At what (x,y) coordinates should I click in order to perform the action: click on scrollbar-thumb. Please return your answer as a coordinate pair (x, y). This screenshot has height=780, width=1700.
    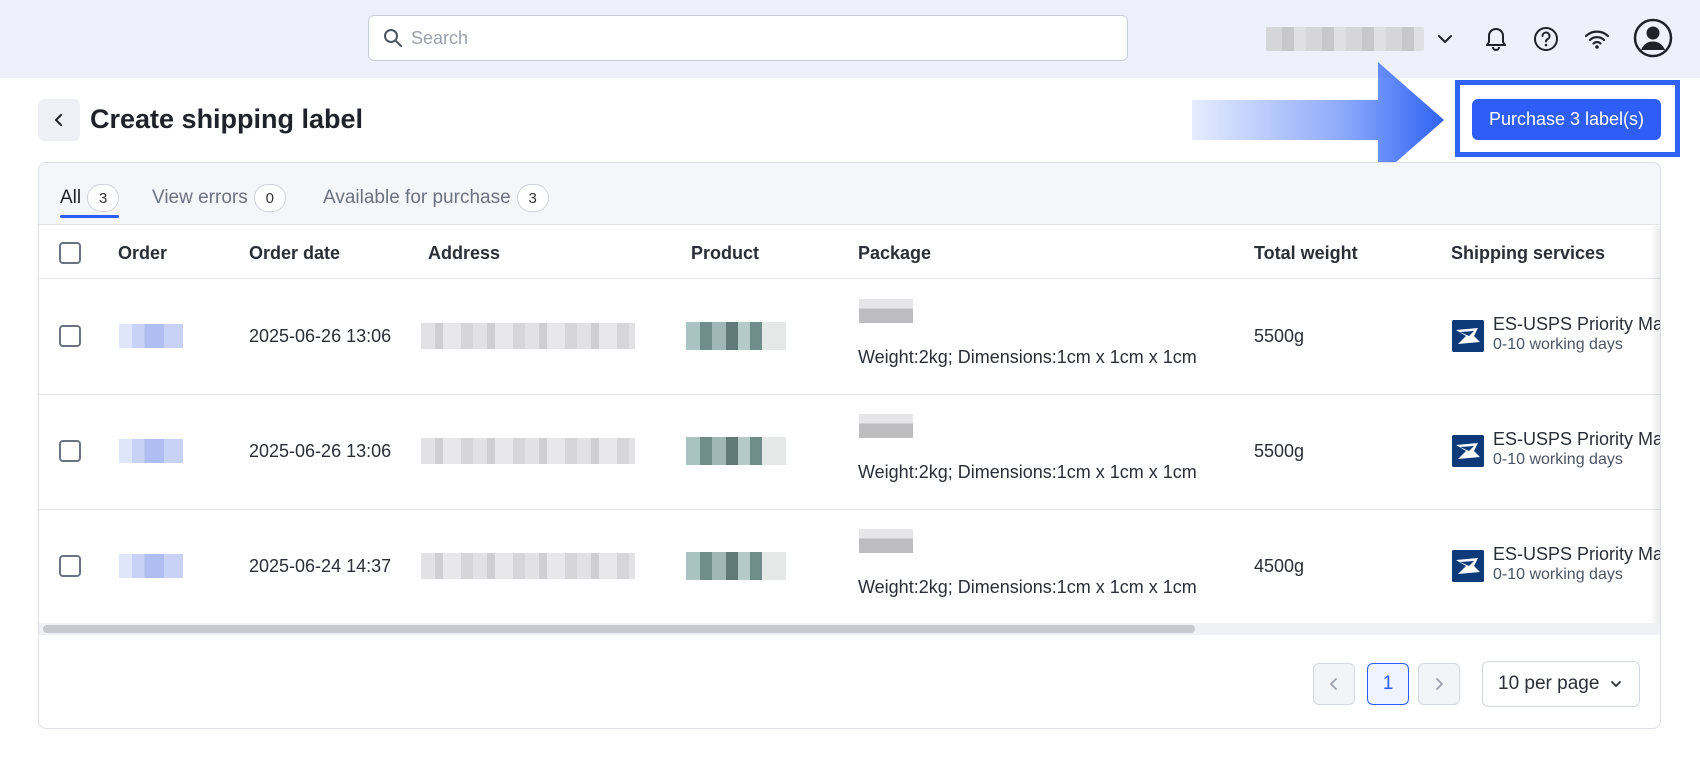
    Looking at the image, I should click on (619, 629).